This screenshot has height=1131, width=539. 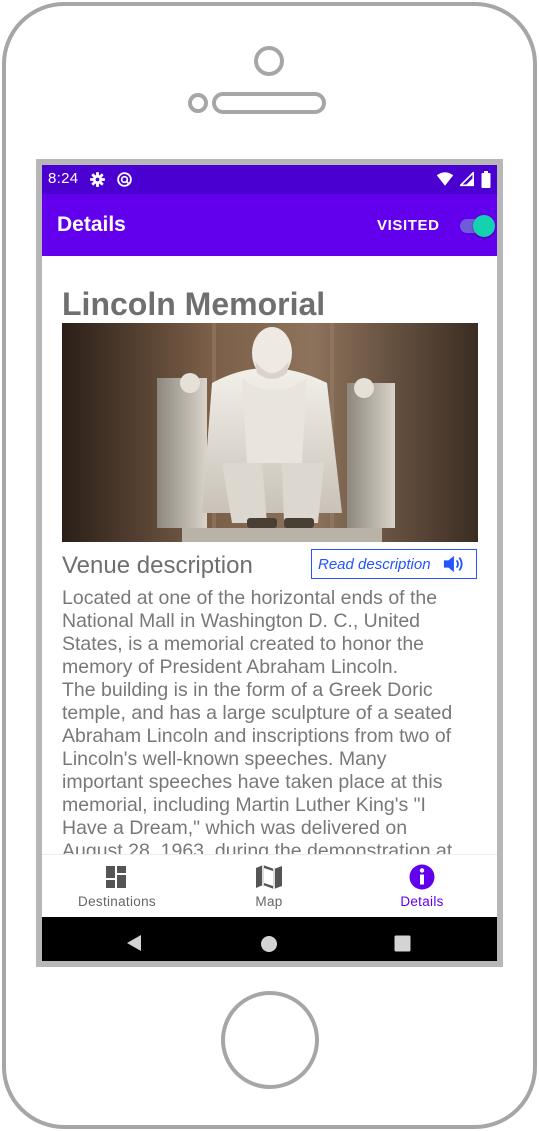 I want to click on hardware-home-button, so click(x=270, y=1040).